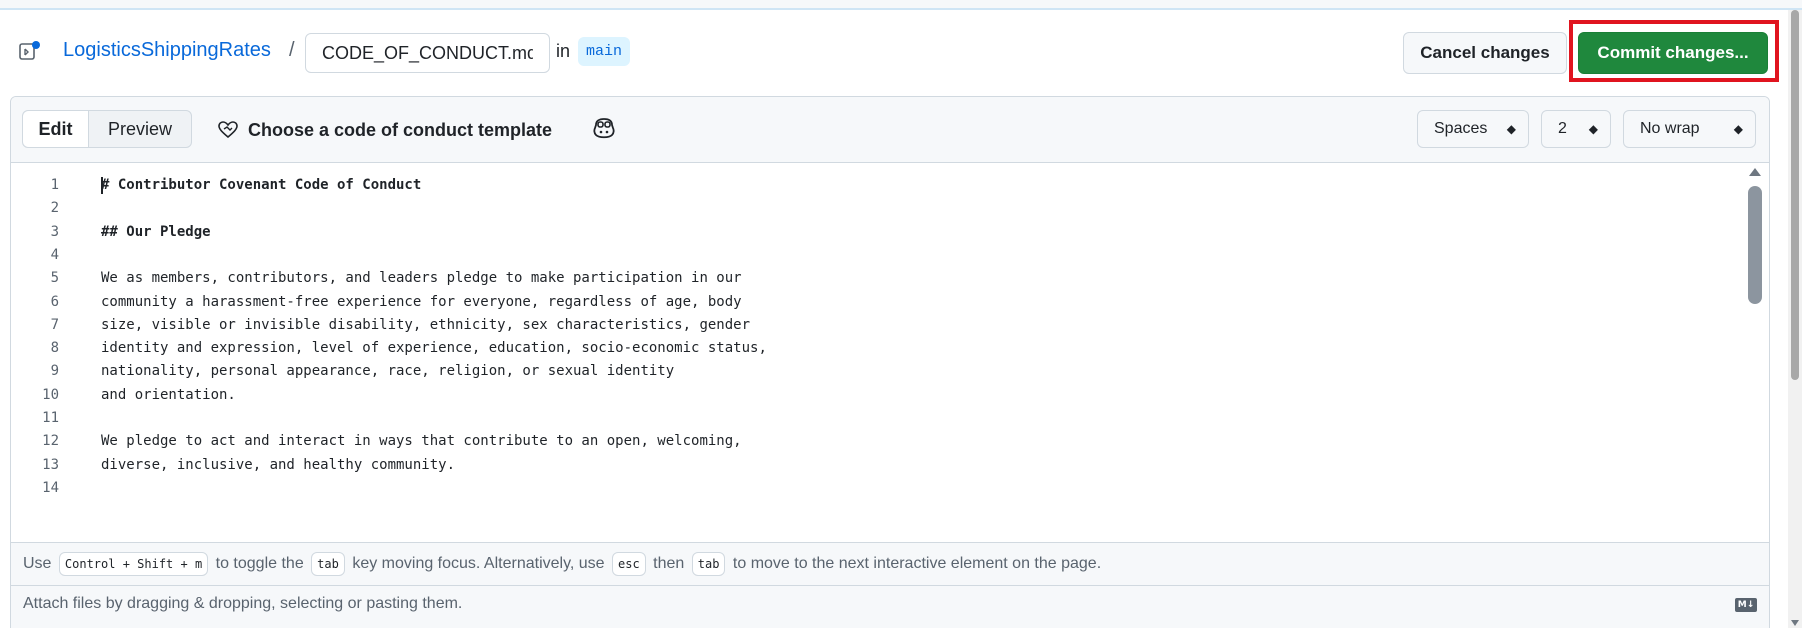 This screenshot has width=1802, height=628. Describe the element at coordinates (54, 371) in the screenshot. I see `line-number: 9` at that location.